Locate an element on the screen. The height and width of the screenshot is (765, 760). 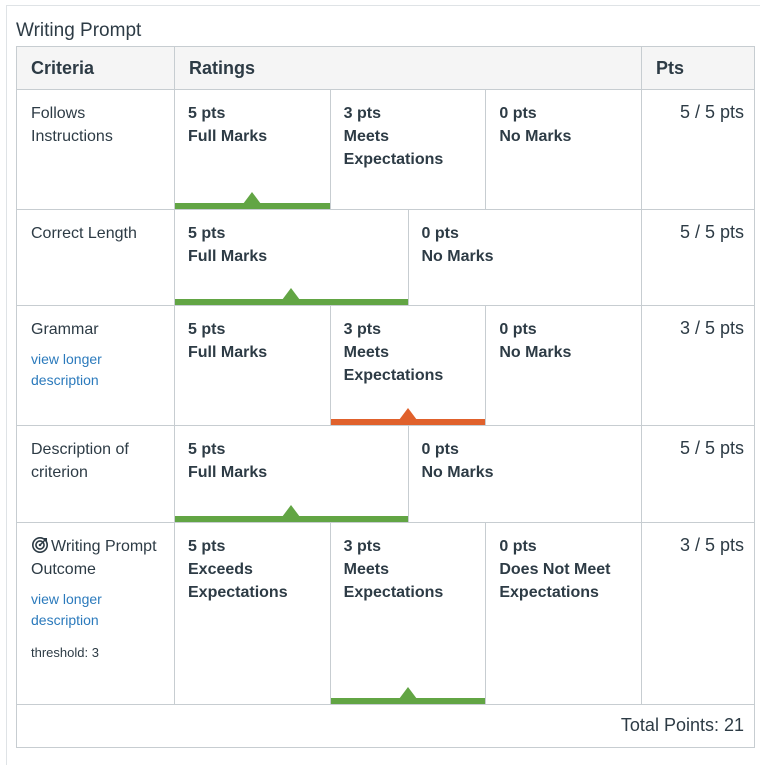
criterion-name: Grammar is located at coordinates (65, 329).